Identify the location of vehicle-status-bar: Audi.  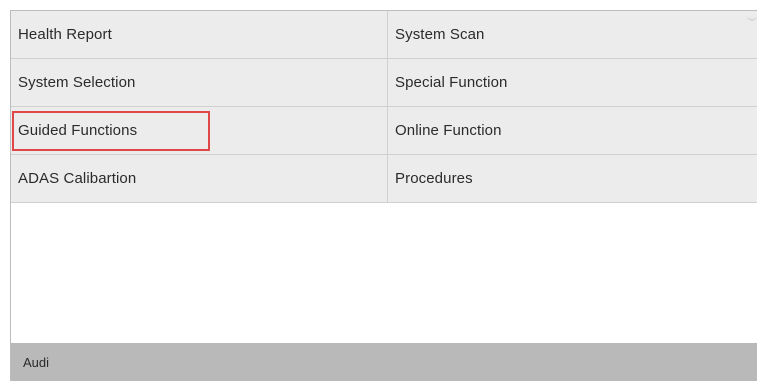
(384, 362).